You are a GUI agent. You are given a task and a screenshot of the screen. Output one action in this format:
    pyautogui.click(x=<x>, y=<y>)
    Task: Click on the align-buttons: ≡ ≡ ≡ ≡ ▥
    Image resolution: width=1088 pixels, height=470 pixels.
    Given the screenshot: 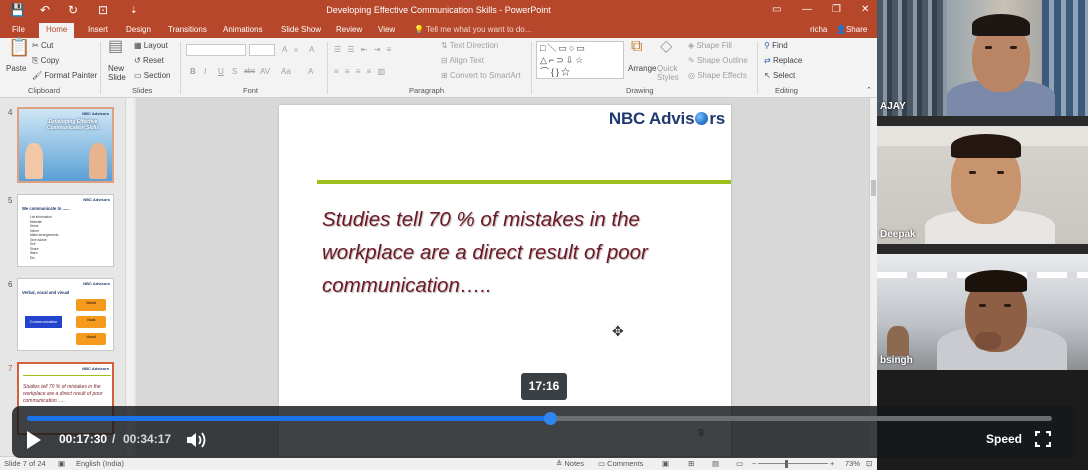 What is the action you would take?
    pyautogui.click(x=360, y=72)
    